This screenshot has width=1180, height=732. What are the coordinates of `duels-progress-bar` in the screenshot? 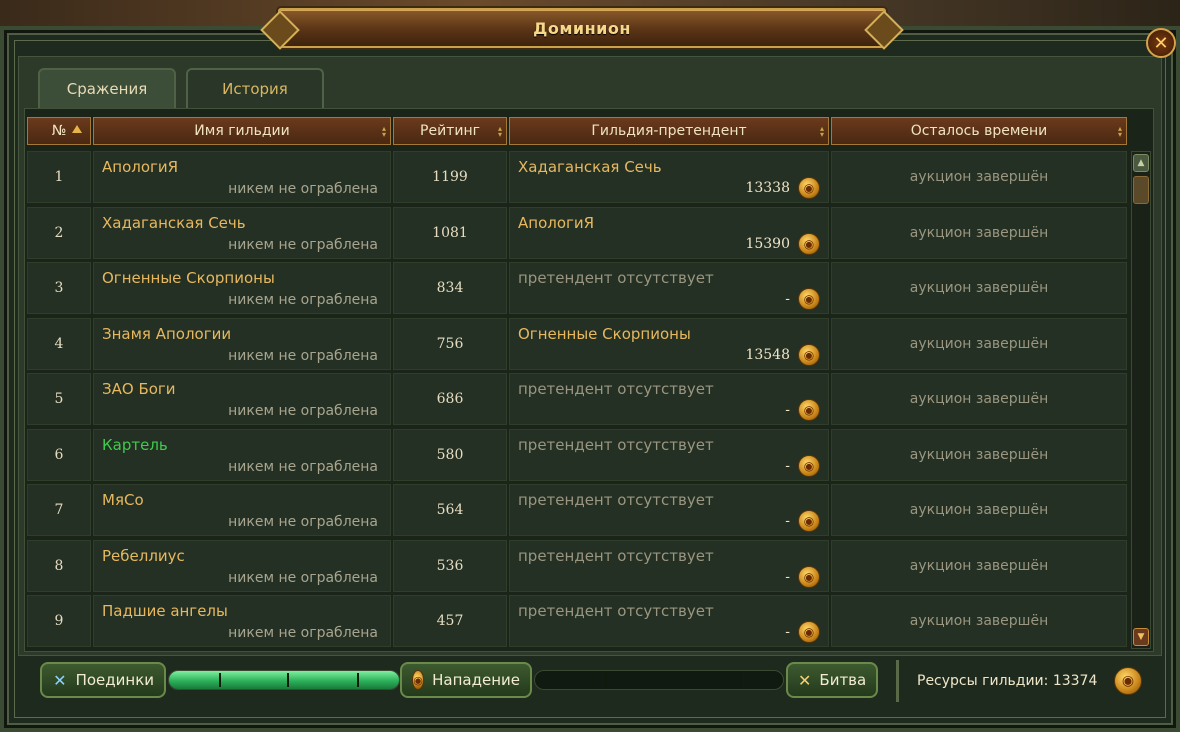 It's located at (284, 680).